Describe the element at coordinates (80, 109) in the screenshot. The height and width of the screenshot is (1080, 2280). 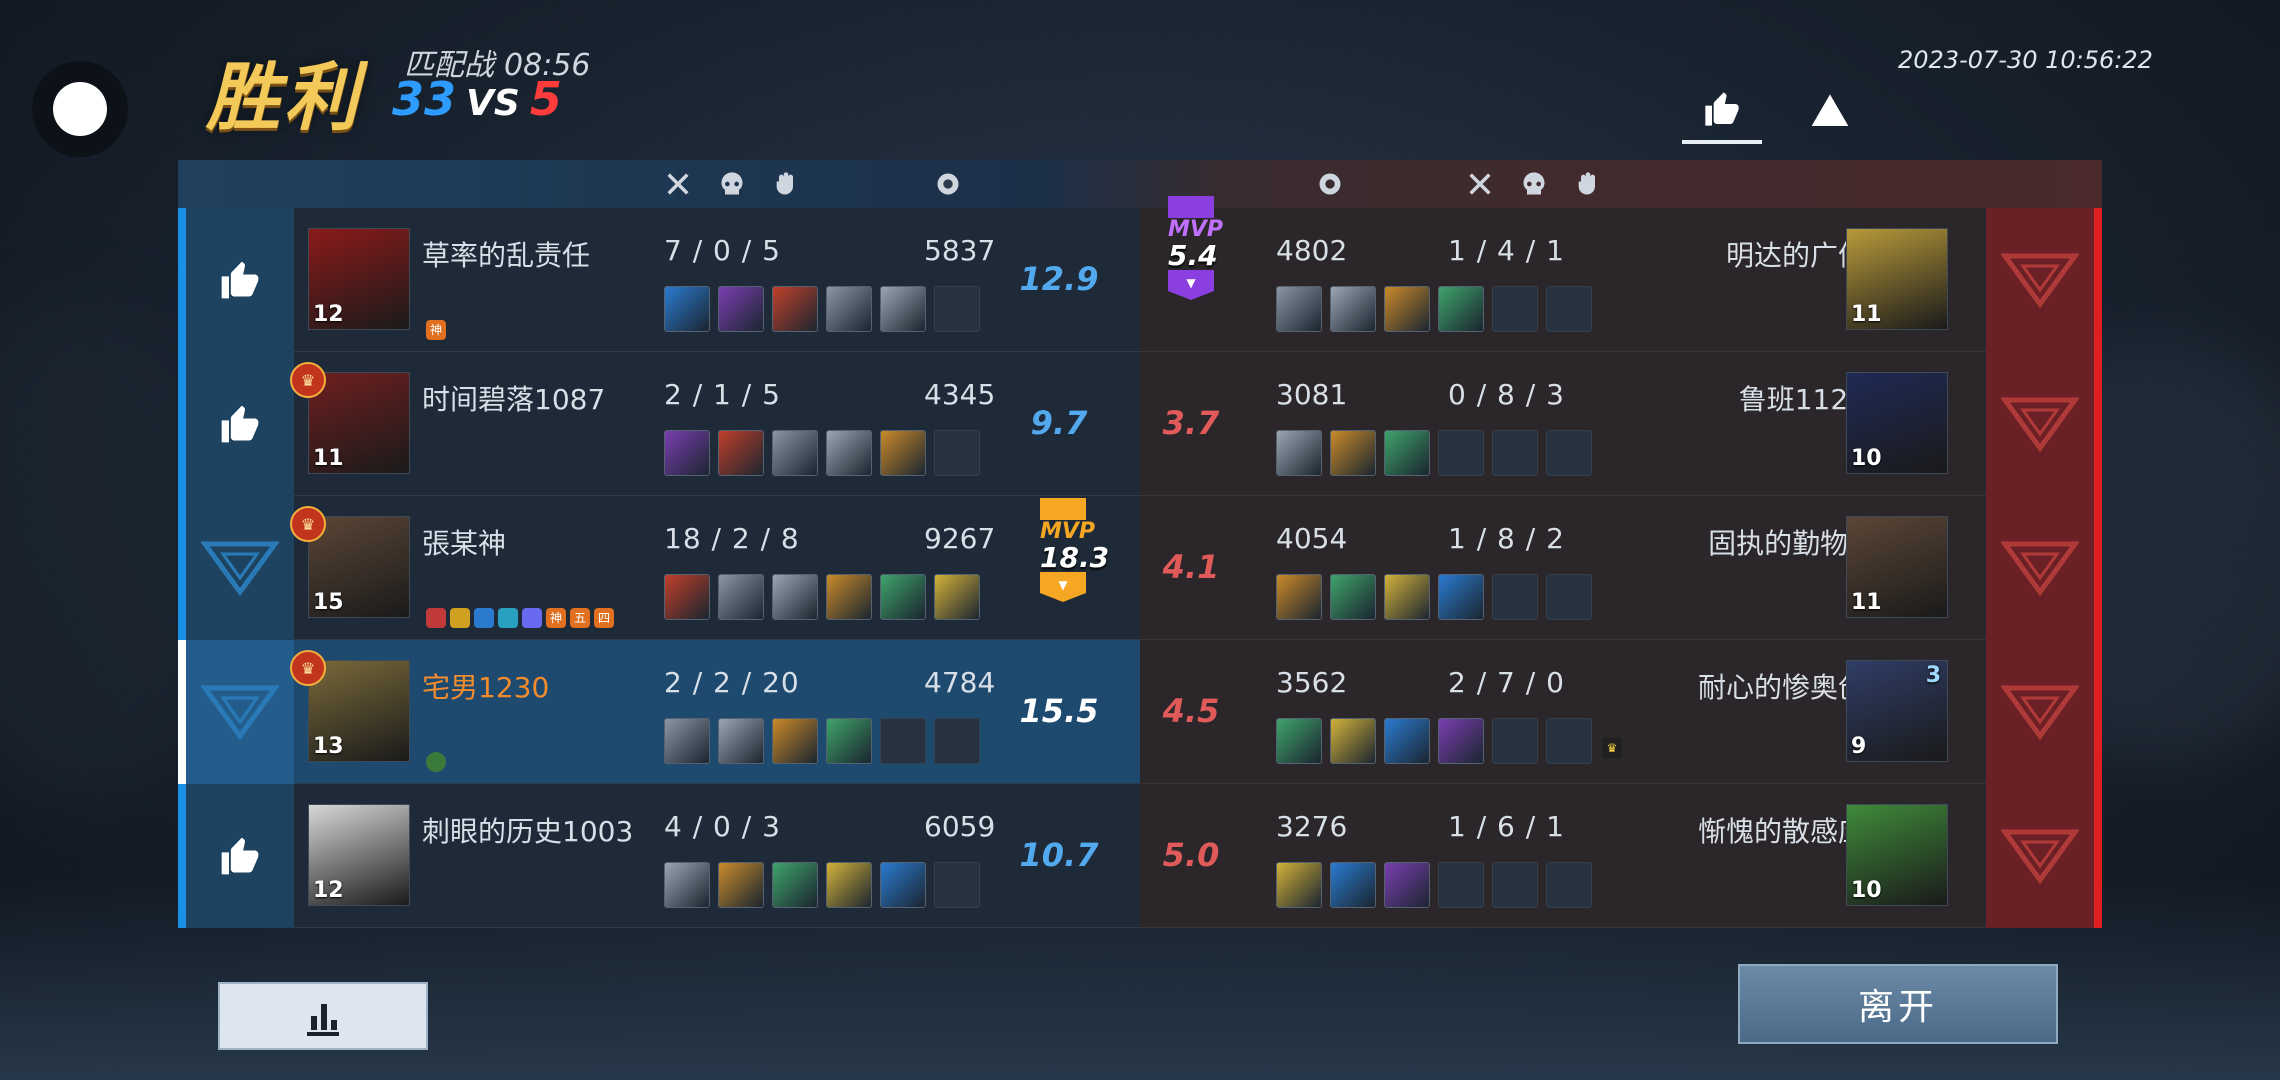
I see `screen-record-button` at that location.